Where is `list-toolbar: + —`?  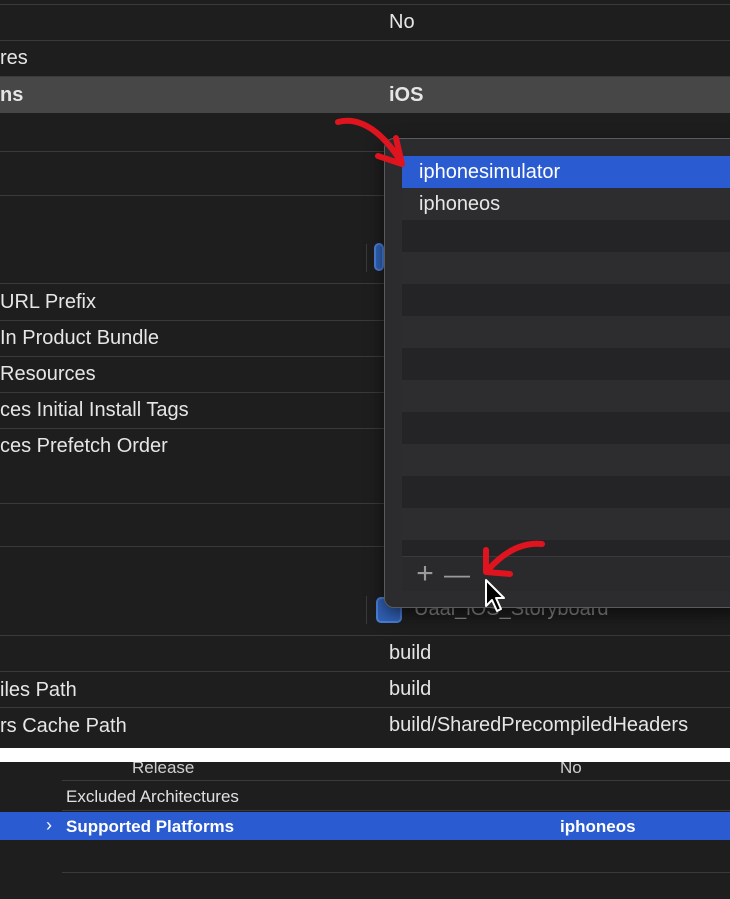
list-toolbar: + — is located at coordinates (566, 573).